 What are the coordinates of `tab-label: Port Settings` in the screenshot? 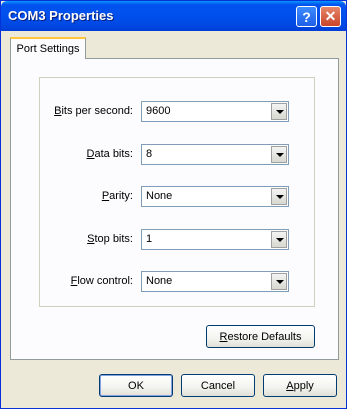 It's located at (48, 49).